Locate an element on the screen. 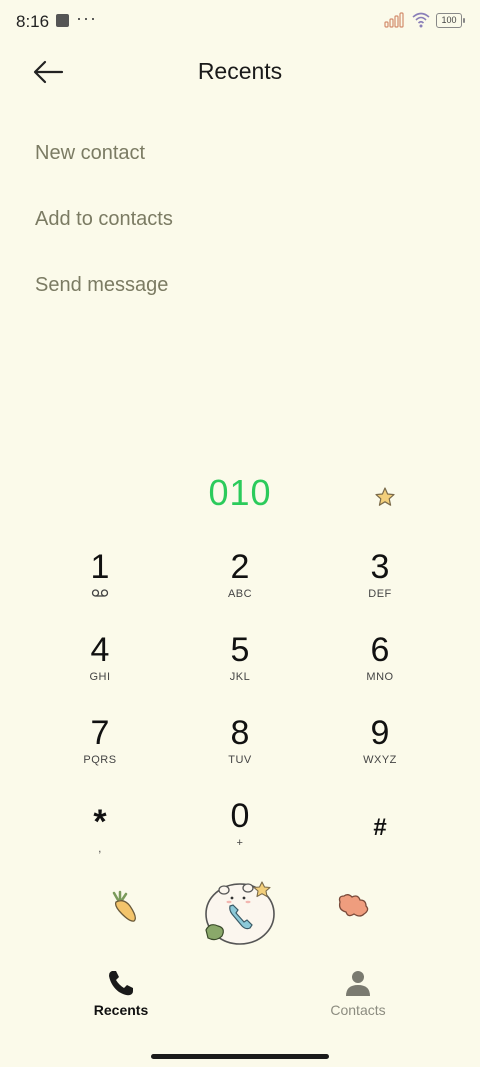 The width and height of the screenshot is (480, 1067). key-digit: 5 is located at coordinates (240, 650).